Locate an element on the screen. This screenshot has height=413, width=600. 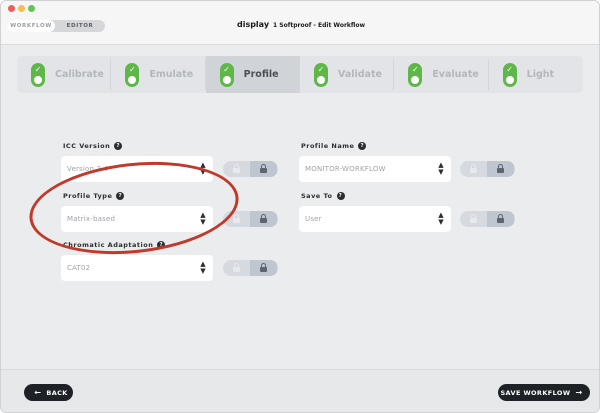
step-label: Emulate is located at coordinates (171, 74).